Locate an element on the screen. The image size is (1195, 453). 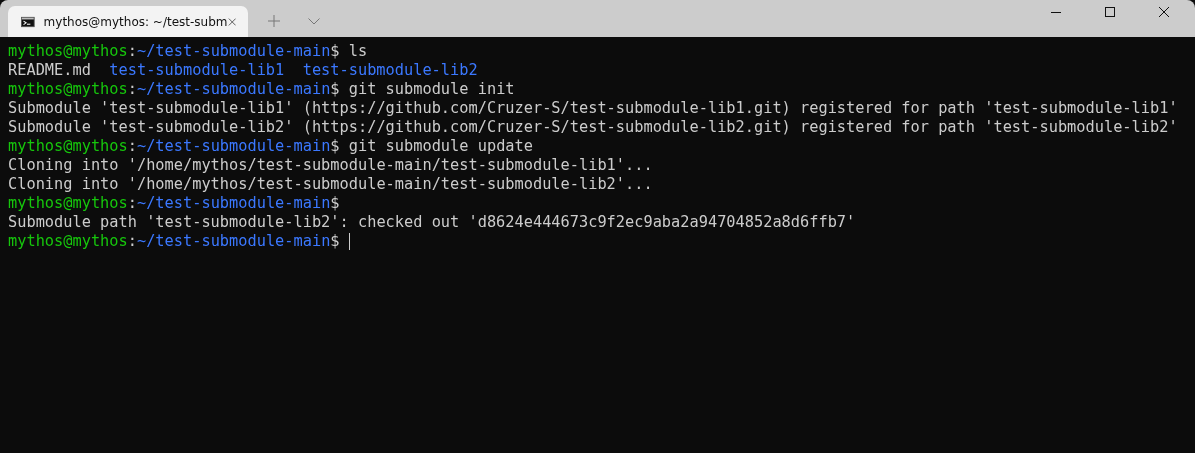
terminal-tab: mythos@mythos: ~/test-subm is located at coordinates (128, 21).